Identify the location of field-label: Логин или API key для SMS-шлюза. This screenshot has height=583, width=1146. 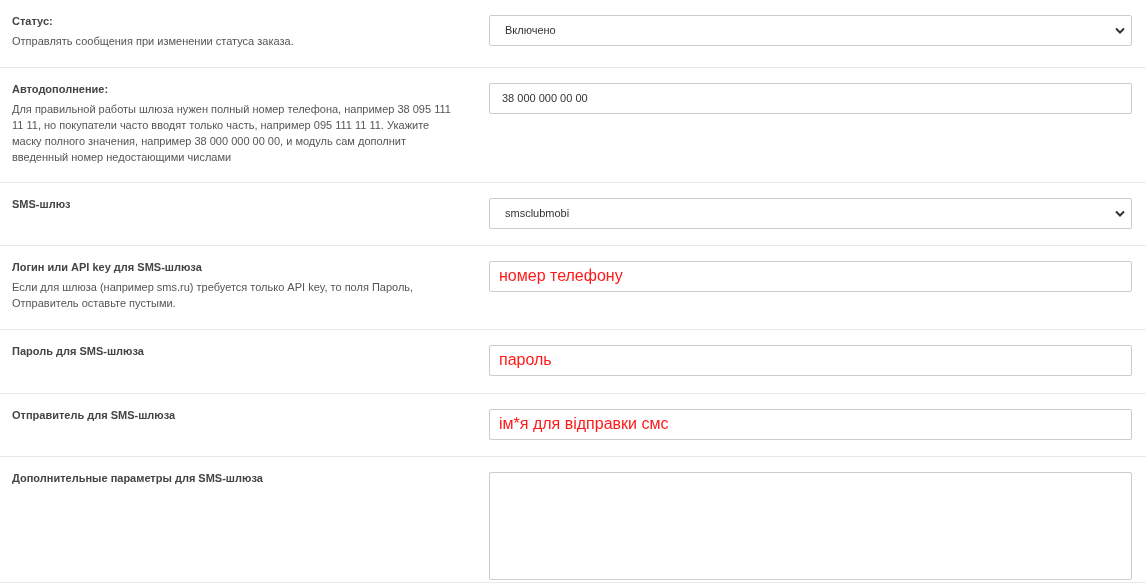
(107, 267).